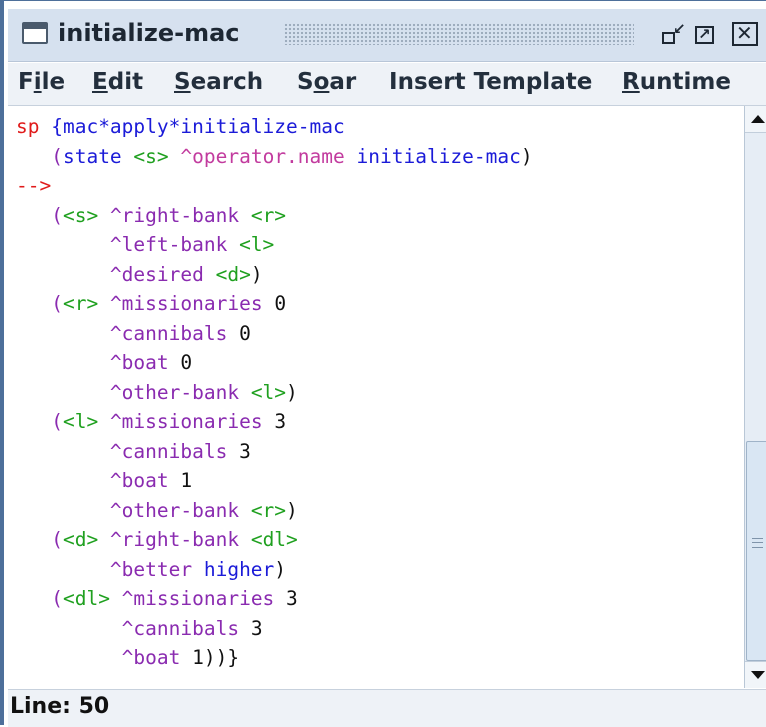 Image resolution: width=766 pixels, height=727 pixels. I want to click on code-line: ^boat 1))}, so click(127, 657).